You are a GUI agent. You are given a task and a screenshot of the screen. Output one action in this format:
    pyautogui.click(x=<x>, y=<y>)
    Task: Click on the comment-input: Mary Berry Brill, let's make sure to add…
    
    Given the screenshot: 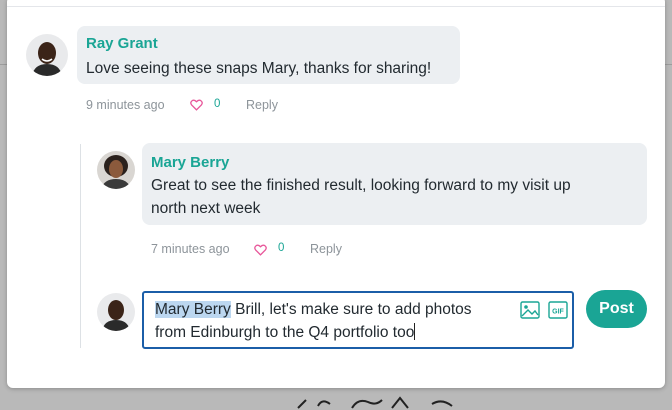 What is the action you would take?
    pyautogui.click(x=358, y=320)
    